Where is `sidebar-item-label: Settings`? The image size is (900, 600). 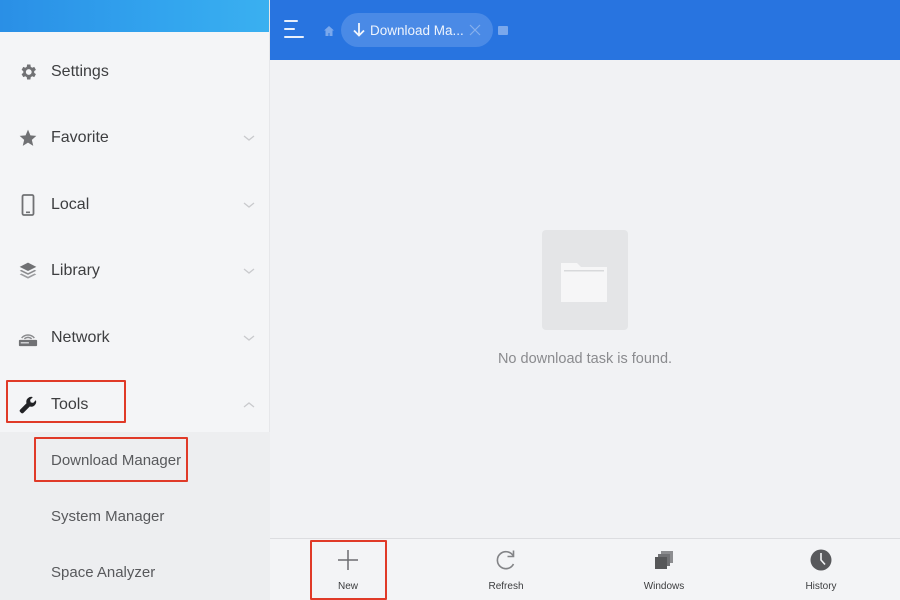
sidebar-item-label: Settings is located at coordinates (80, 71).